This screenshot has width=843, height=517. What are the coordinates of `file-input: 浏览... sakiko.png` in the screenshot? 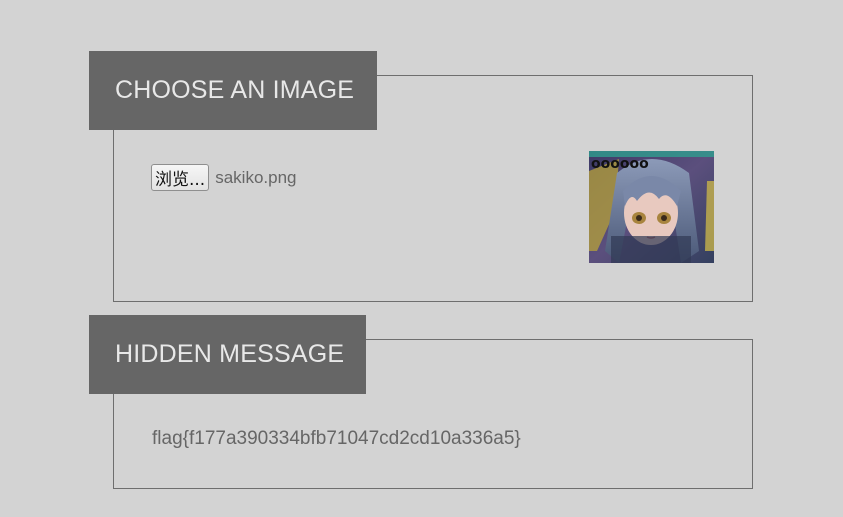 It's located at (224, 177).